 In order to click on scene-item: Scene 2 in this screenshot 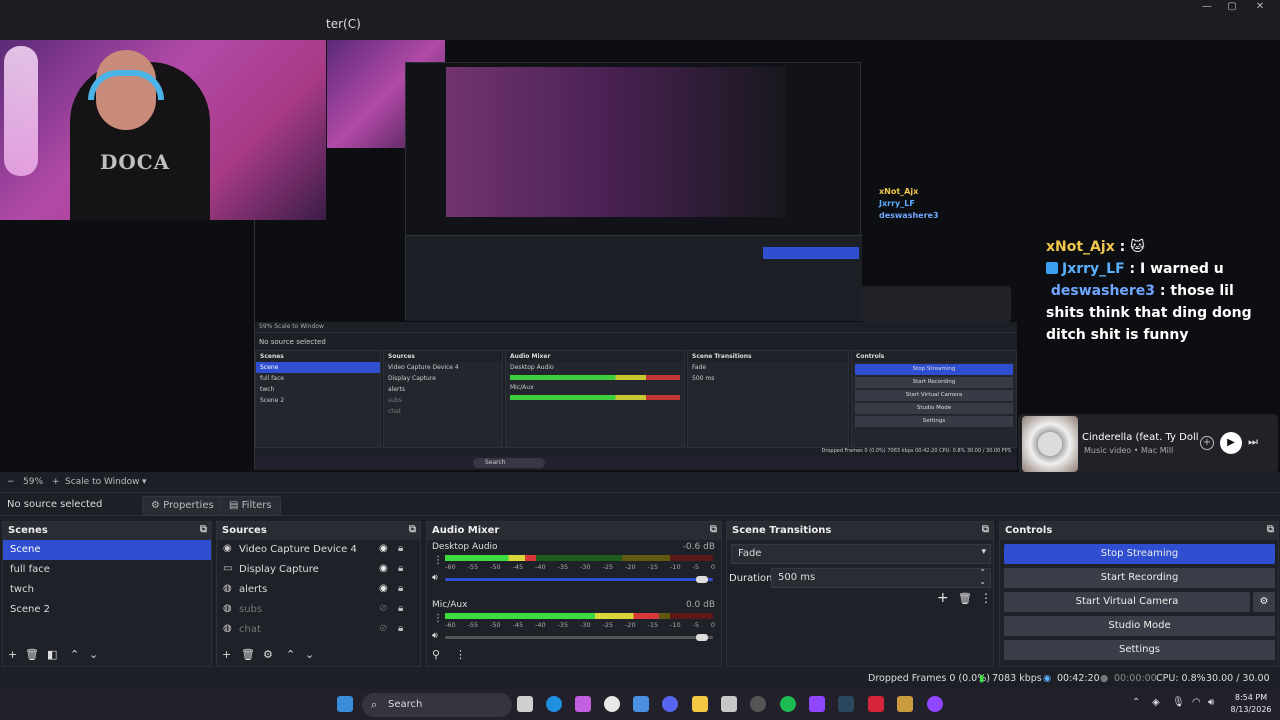, I will do `click(107, 610)`.